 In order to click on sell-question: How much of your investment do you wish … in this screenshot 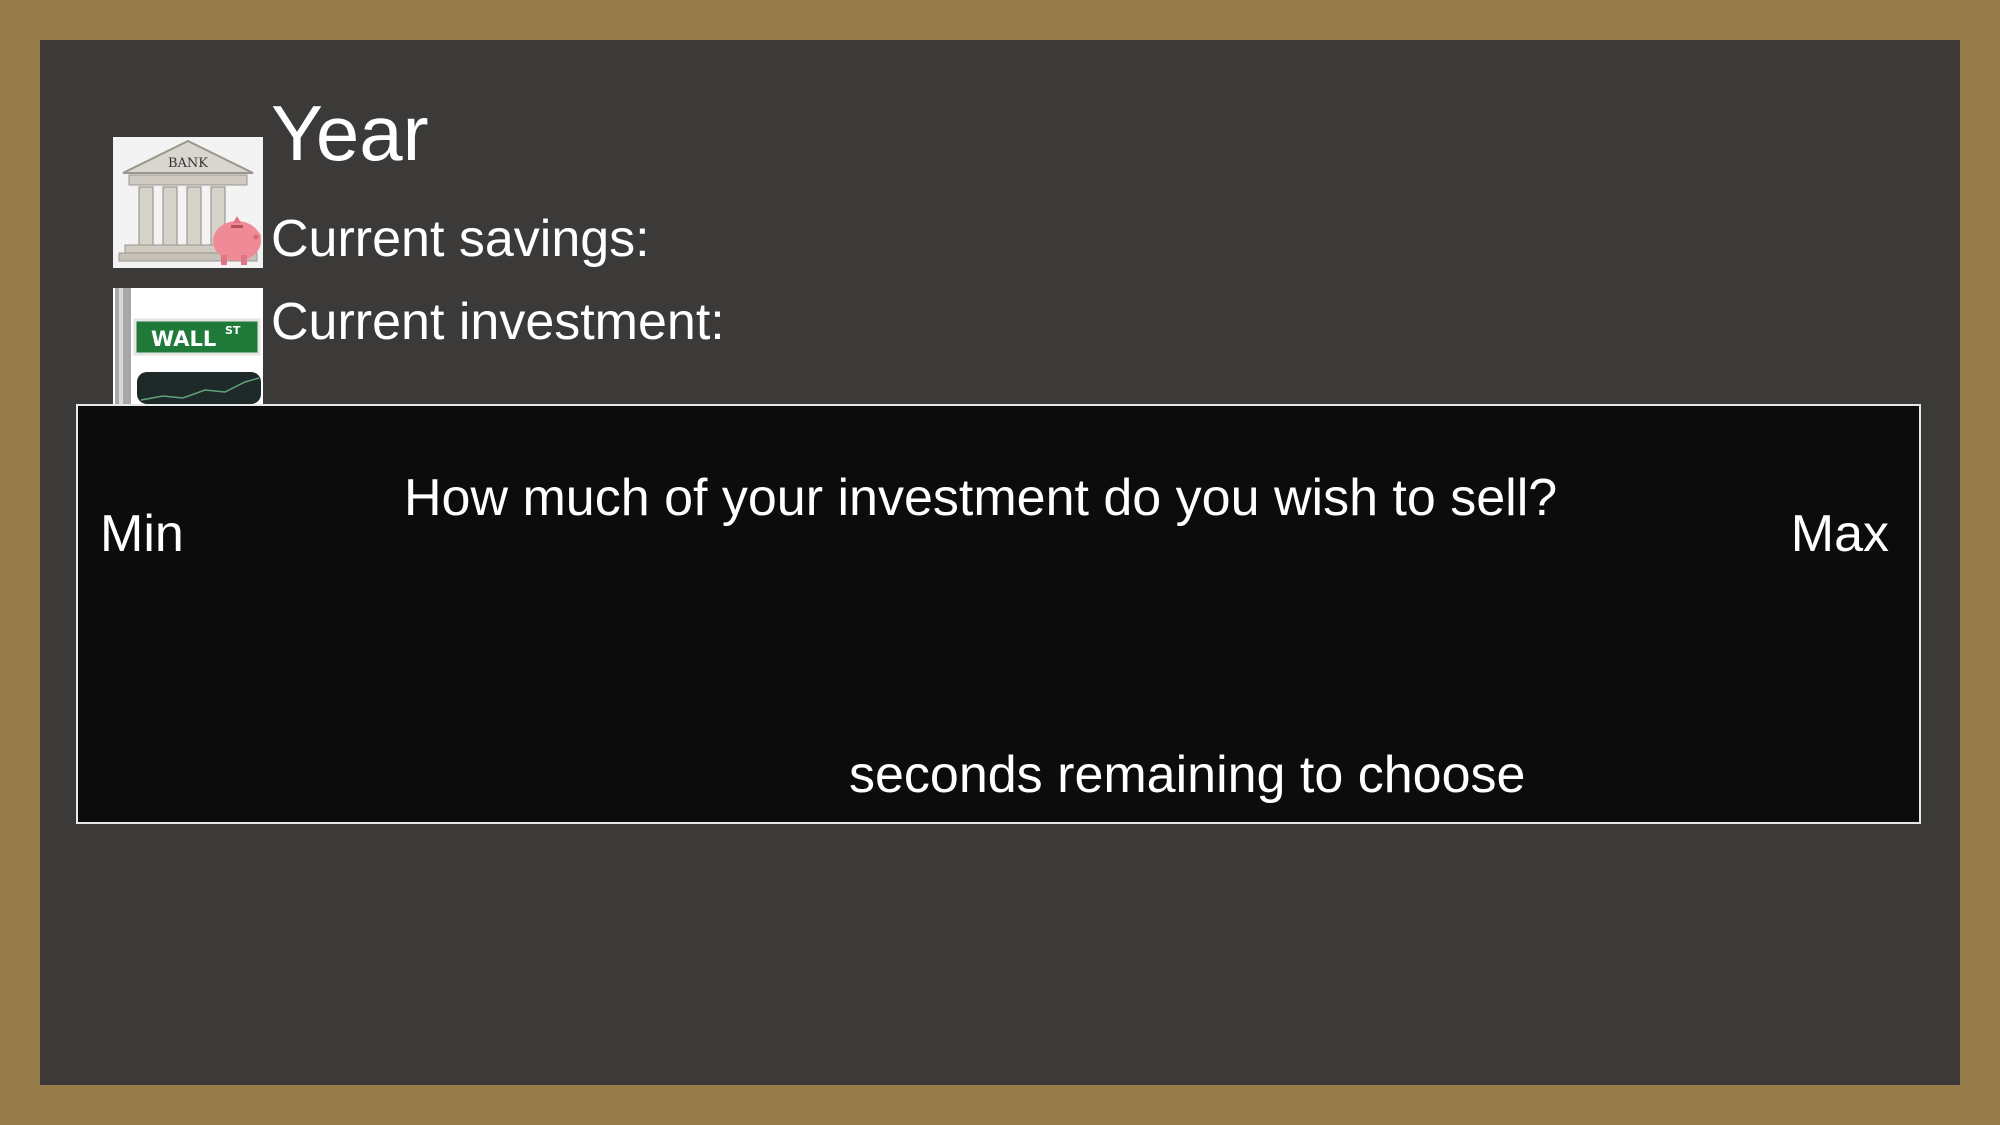, I will do `click(981, 498)`.